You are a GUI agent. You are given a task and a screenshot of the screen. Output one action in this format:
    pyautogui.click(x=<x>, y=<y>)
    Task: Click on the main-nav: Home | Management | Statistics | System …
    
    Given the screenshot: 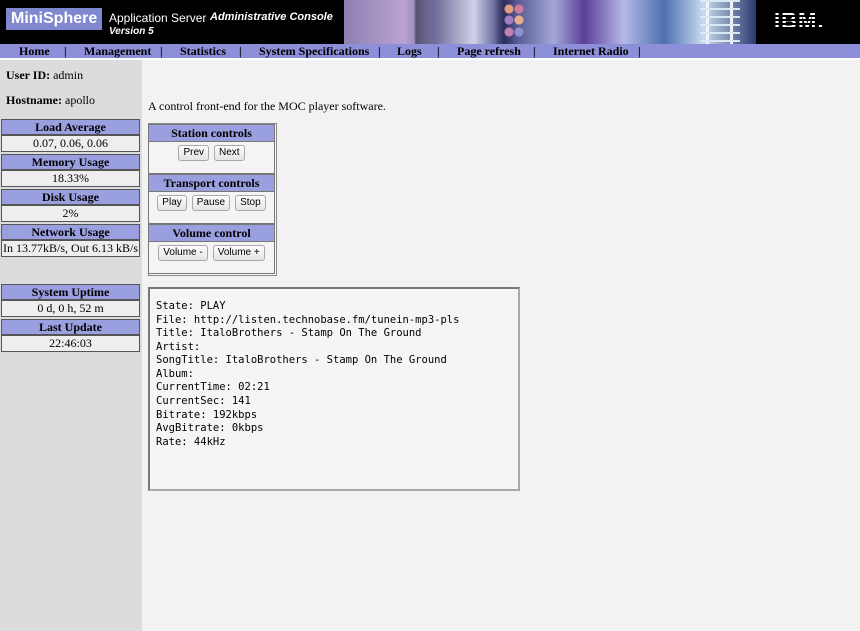 What is the action you would take?
    pyautogui.click(x=430, y=52)
    